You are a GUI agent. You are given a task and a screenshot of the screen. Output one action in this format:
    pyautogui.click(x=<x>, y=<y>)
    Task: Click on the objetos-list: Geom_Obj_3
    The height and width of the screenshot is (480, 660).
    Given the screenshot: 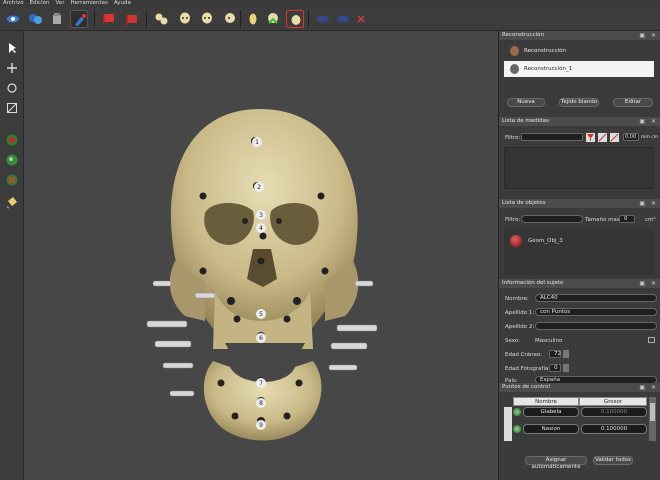 What is the action you would take?
    pyautogui.click(x=579, y=252)
    